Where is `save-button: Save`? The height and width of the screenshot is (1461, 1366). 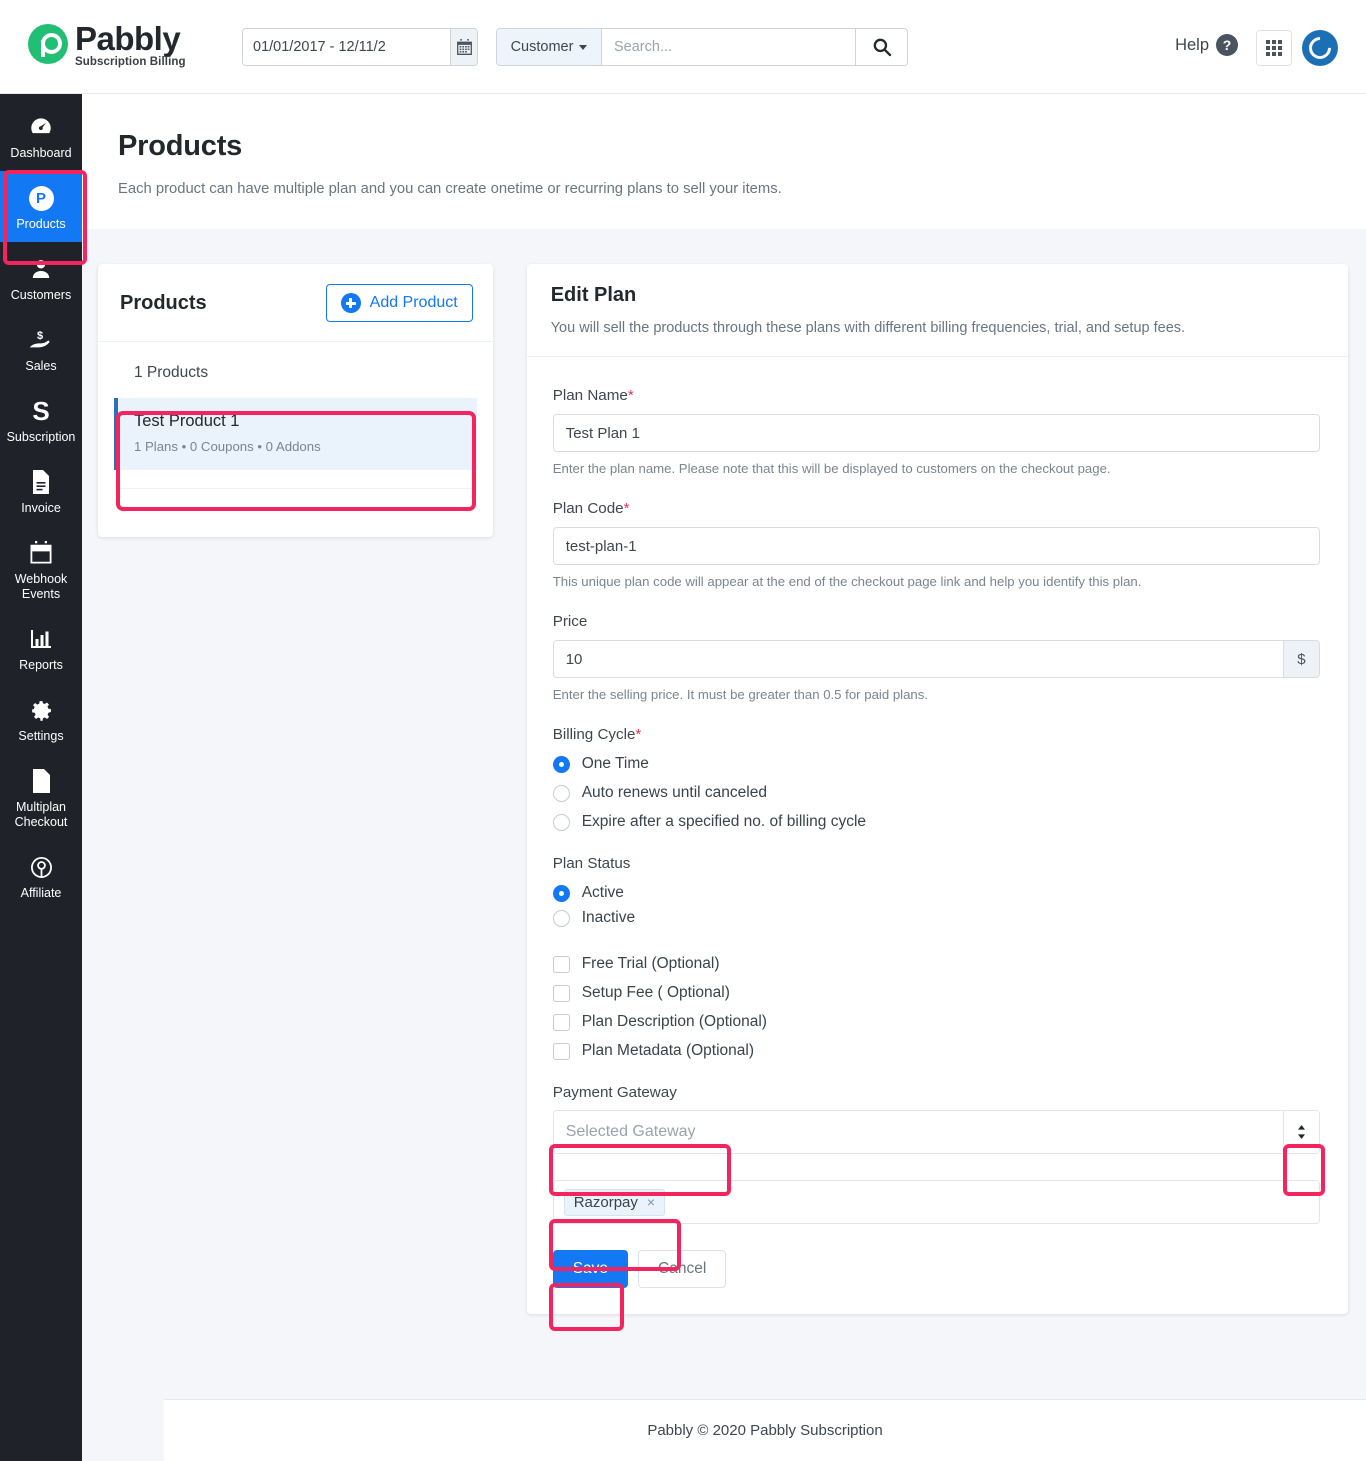
save-button: Save is located at coordinates (590, 1269).